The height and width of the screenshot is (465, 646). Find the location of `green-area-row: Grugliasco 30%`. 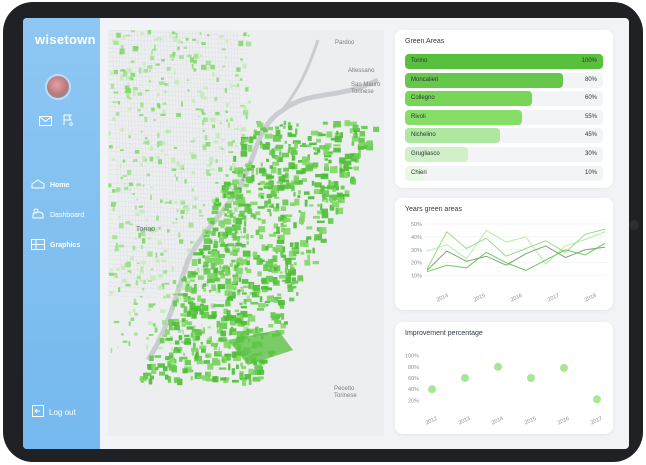

green-area-row: Grugliasco 30% is located at coordinates (504, 154).